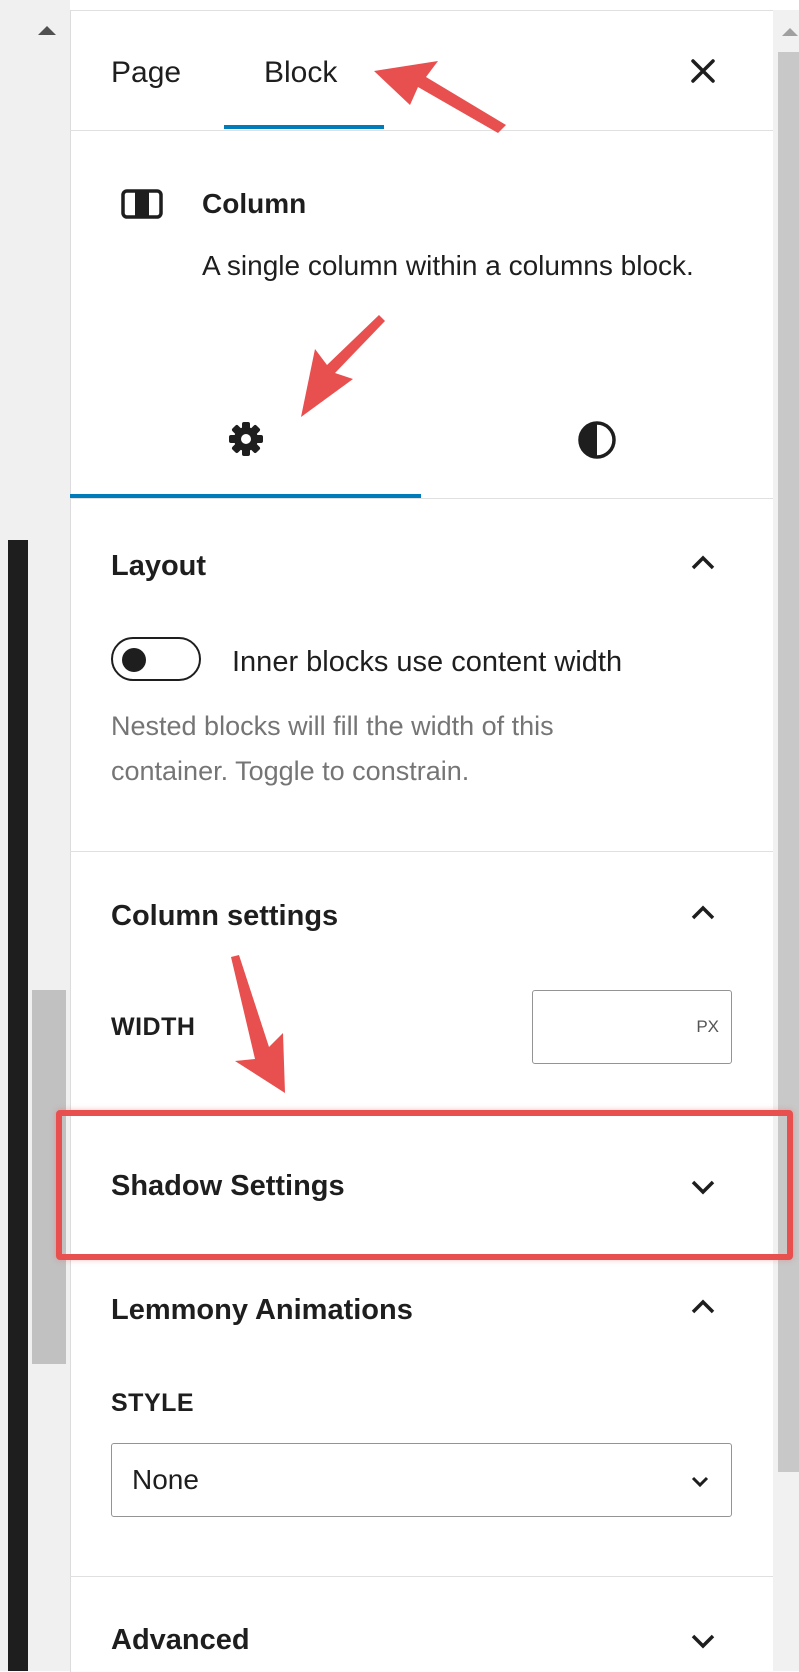 Image resolution: width=799 pixels, height=1672 pixels. What do you see at coordinates (424, 1185) in the screenshot?
I see `annotation-highlight-box` at bounding box center [424, 1185].